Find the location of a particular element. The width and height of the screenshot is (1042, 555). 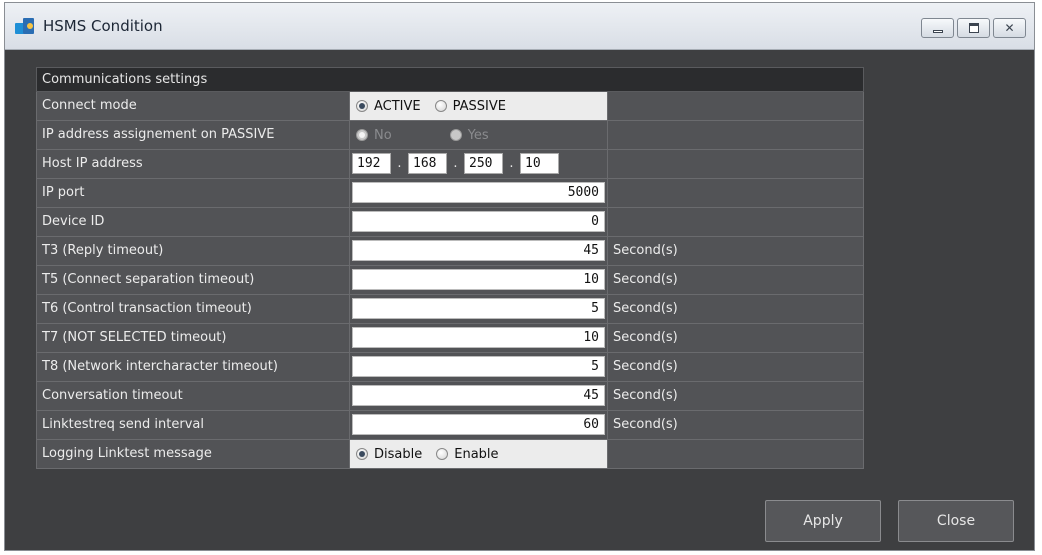

maximize-icon is located at coordinates (974, 28).